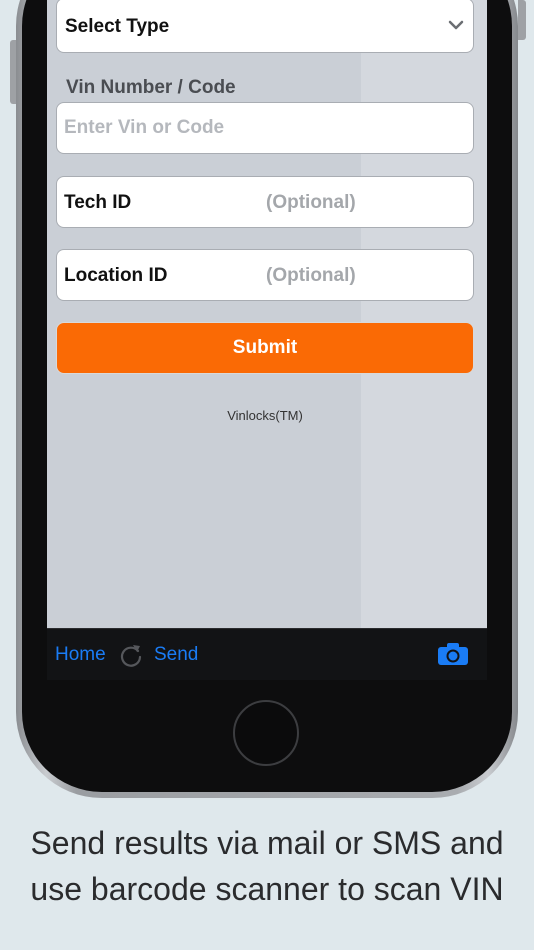  Describe the element at coordinates (116, 275) in the screenshot. I see `location-id-label: Location ID` at that location.